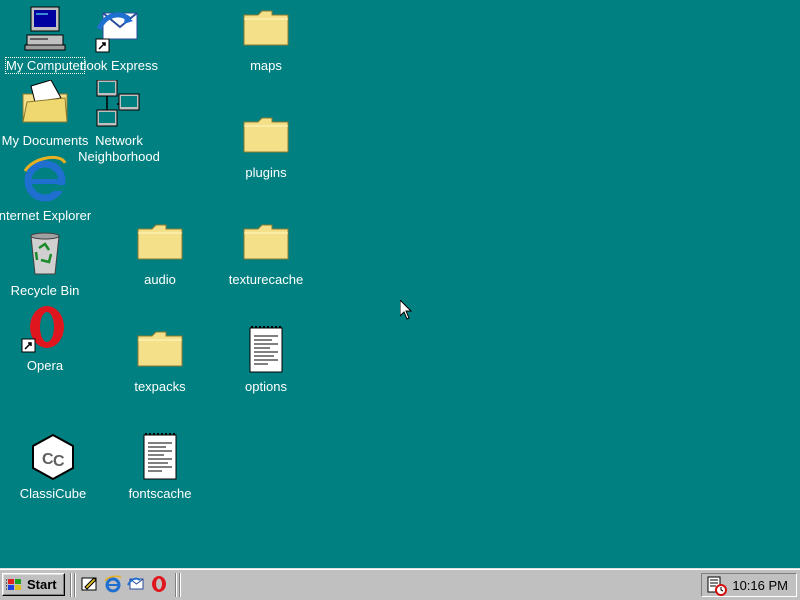 The image size is (800, 600). I want to click on desktop-icon-fontscache: fontscache, so click(160, 473).